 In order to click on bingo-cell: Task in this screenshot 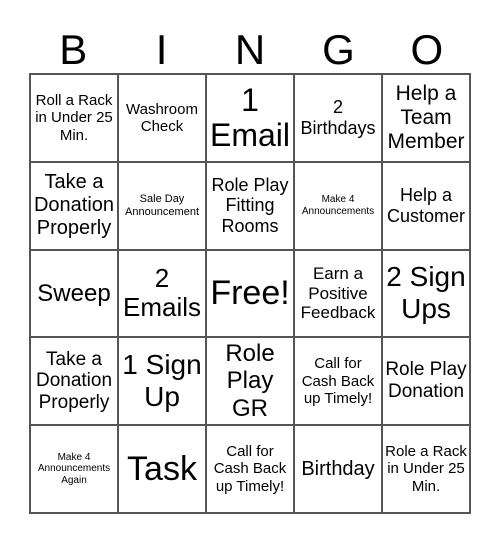, I will do `click(162, 469)`.